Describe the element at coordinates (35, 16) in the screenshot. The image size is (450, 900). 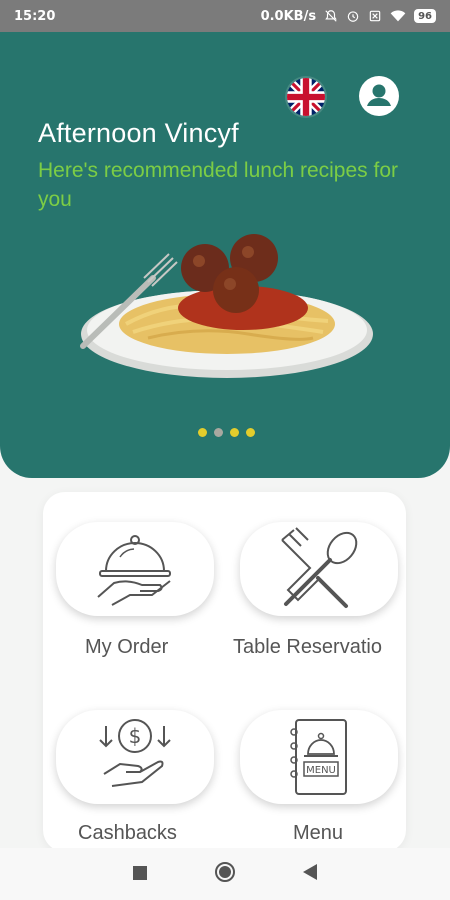
I see `status-time: 15:20` at that location.